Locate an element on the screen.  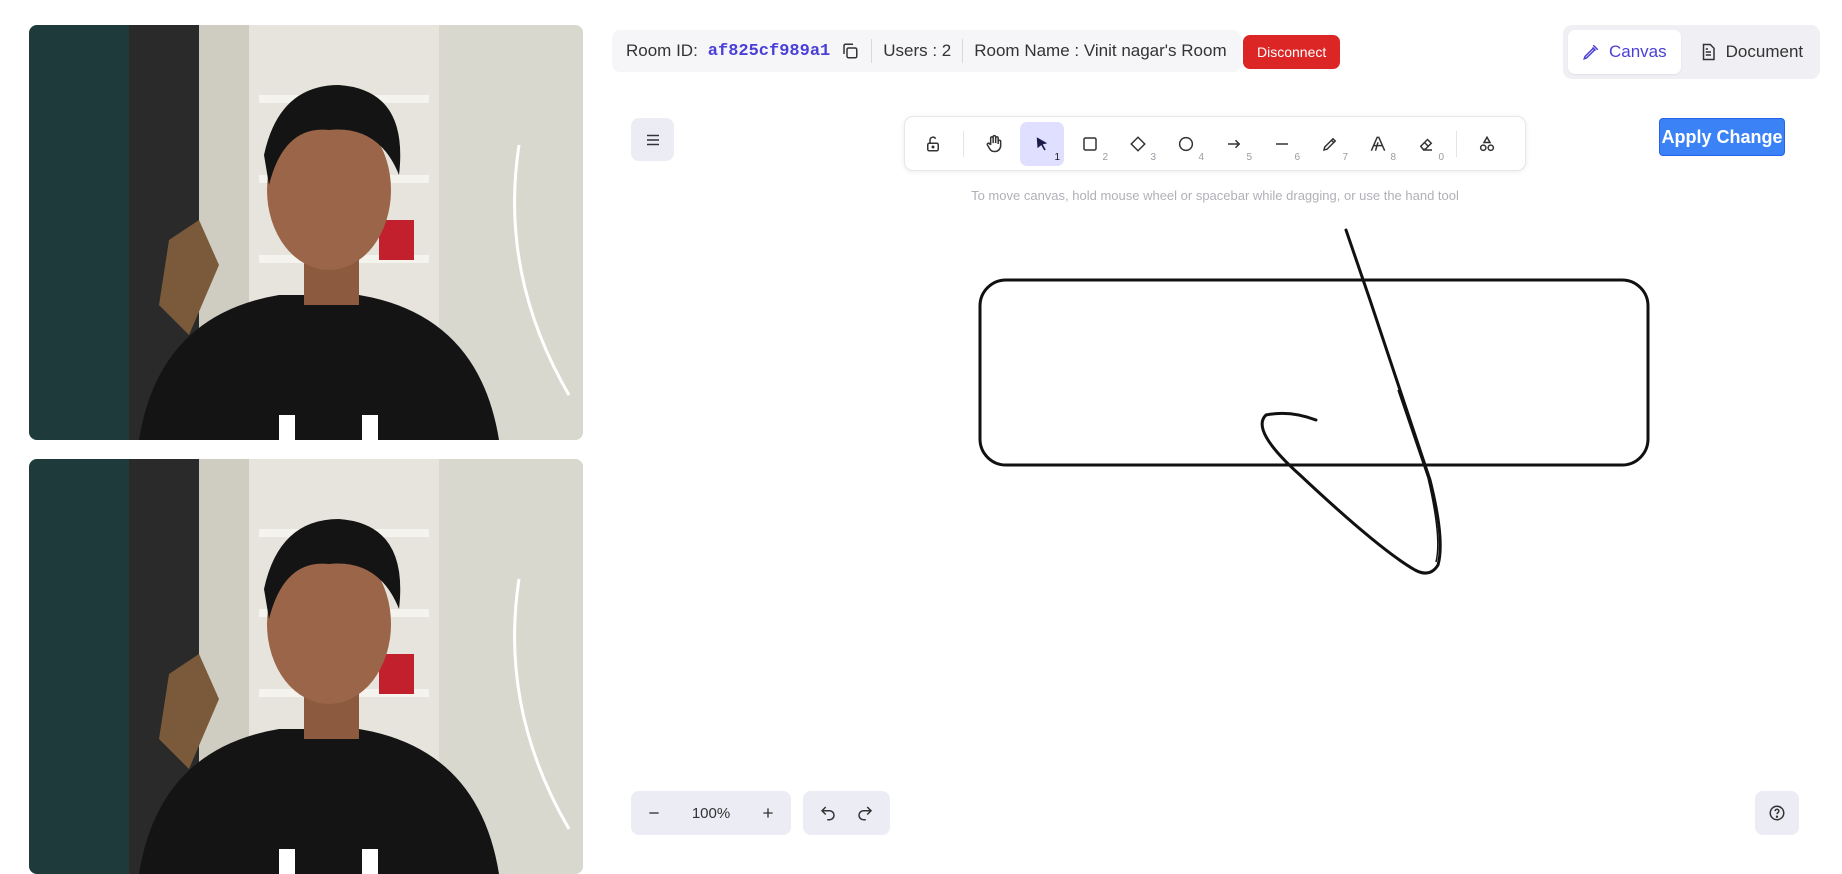
drawn-rectangle is located at coordinates (1314, 372).